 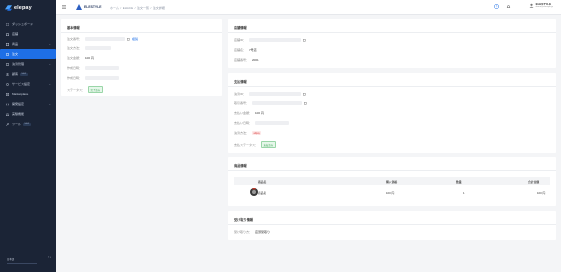 I want to click on menu-icon, so click(x=64, y=7).